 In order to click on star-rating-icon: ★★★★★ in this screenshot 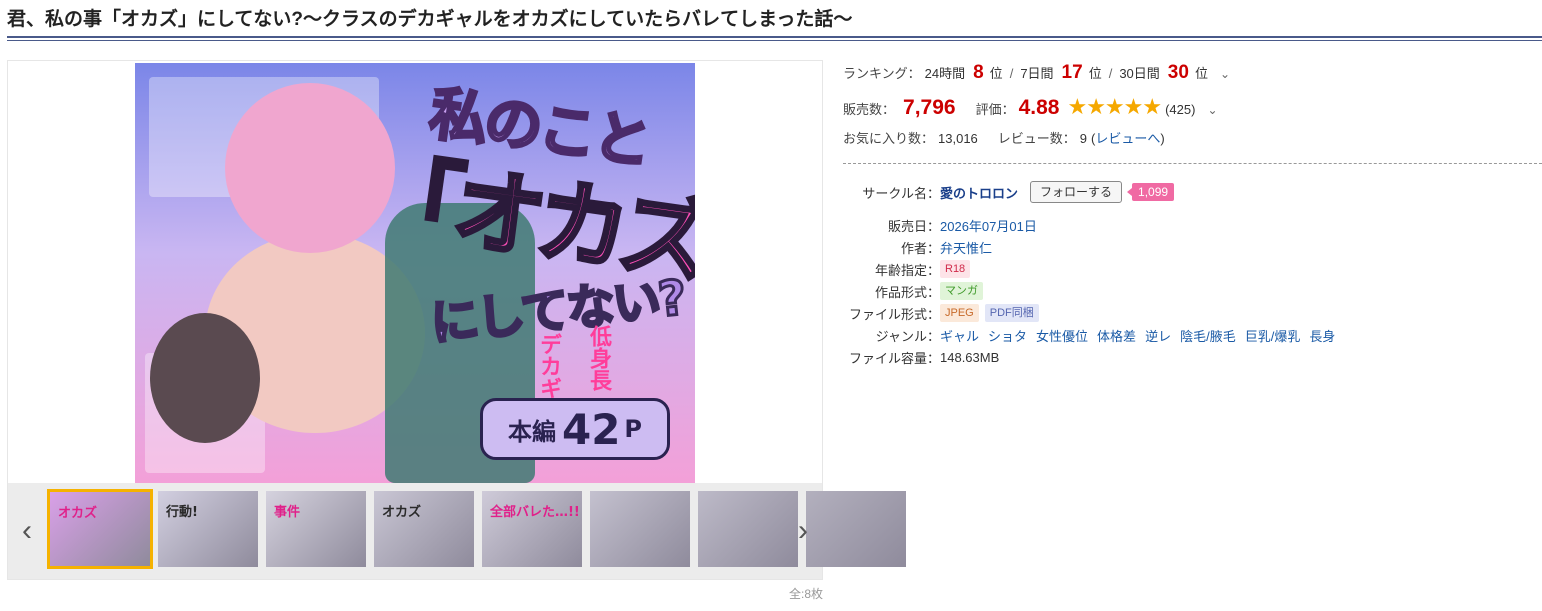, I will do `click(1114, 106)`.